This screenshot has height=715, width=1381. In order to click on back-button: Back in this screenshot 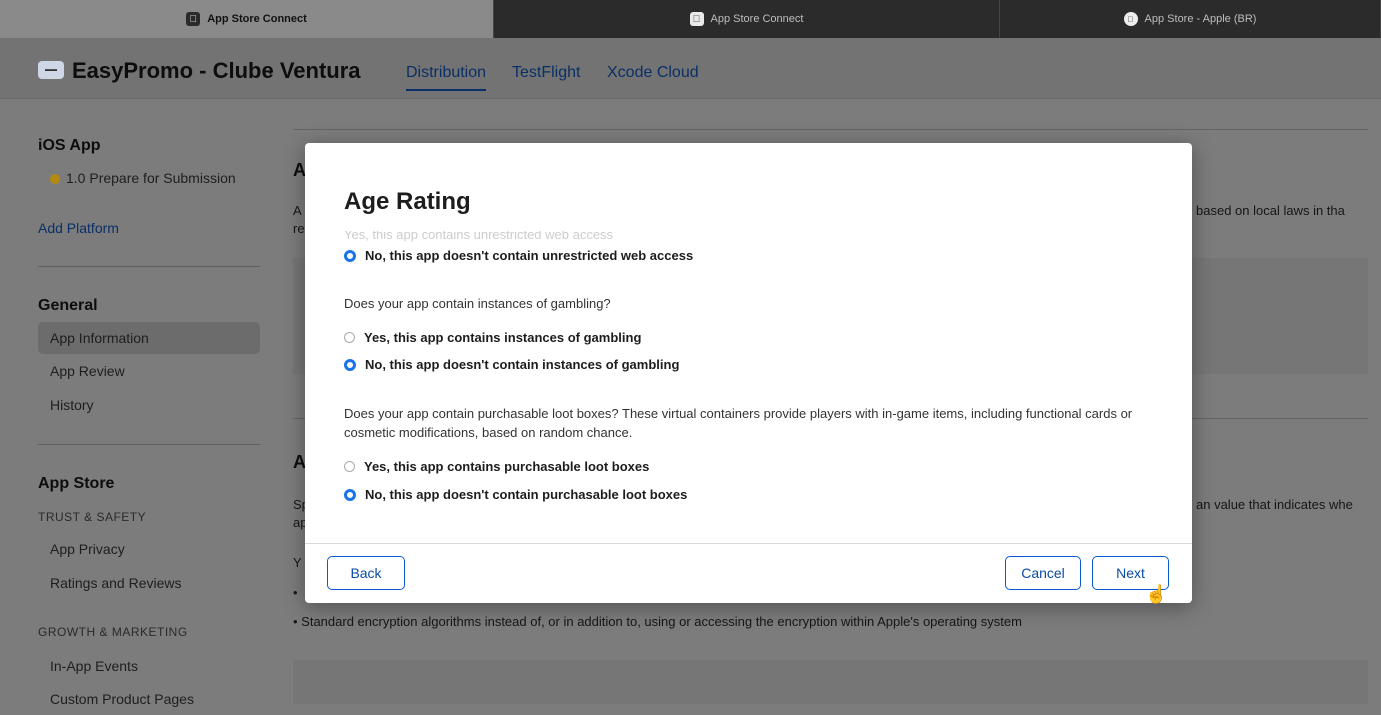, I will do `click(366, 573)`.